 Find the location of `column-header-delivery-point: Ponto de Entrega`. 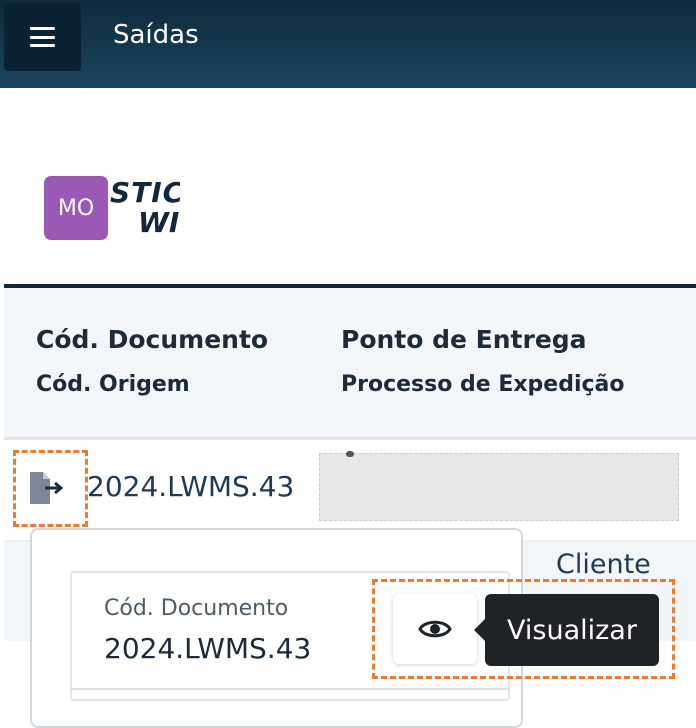

column-header-delivery-point: Ponto de Entrega is located at coordinates (464, 339).